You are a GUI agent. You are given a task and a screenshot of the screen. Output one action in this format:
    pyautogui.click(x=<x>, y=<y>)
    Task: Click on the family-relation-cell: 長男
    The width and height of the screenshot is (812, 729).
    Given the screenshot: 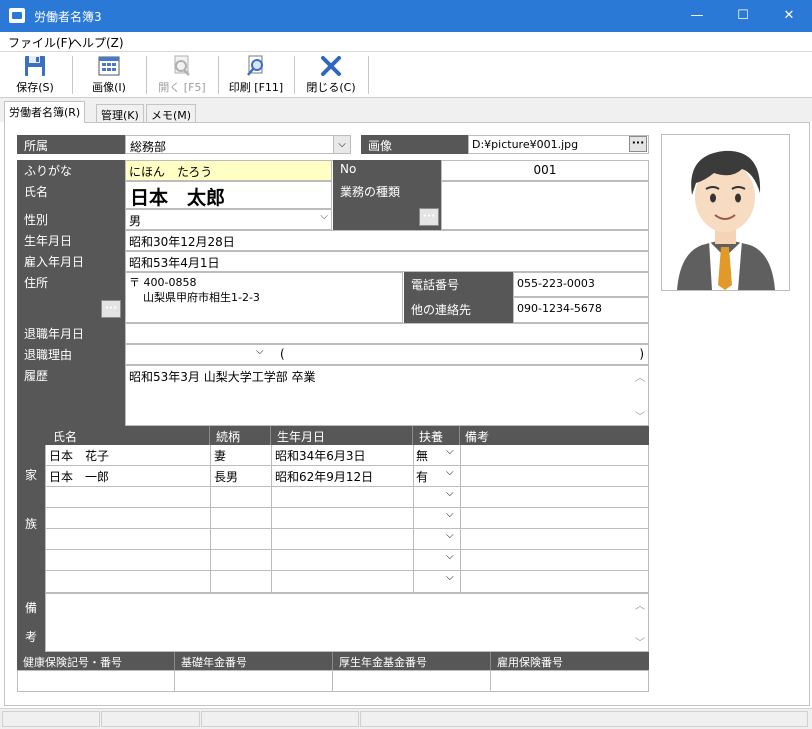 What is the action you would take?
    pyautogui.click(x=226, y=476)
    